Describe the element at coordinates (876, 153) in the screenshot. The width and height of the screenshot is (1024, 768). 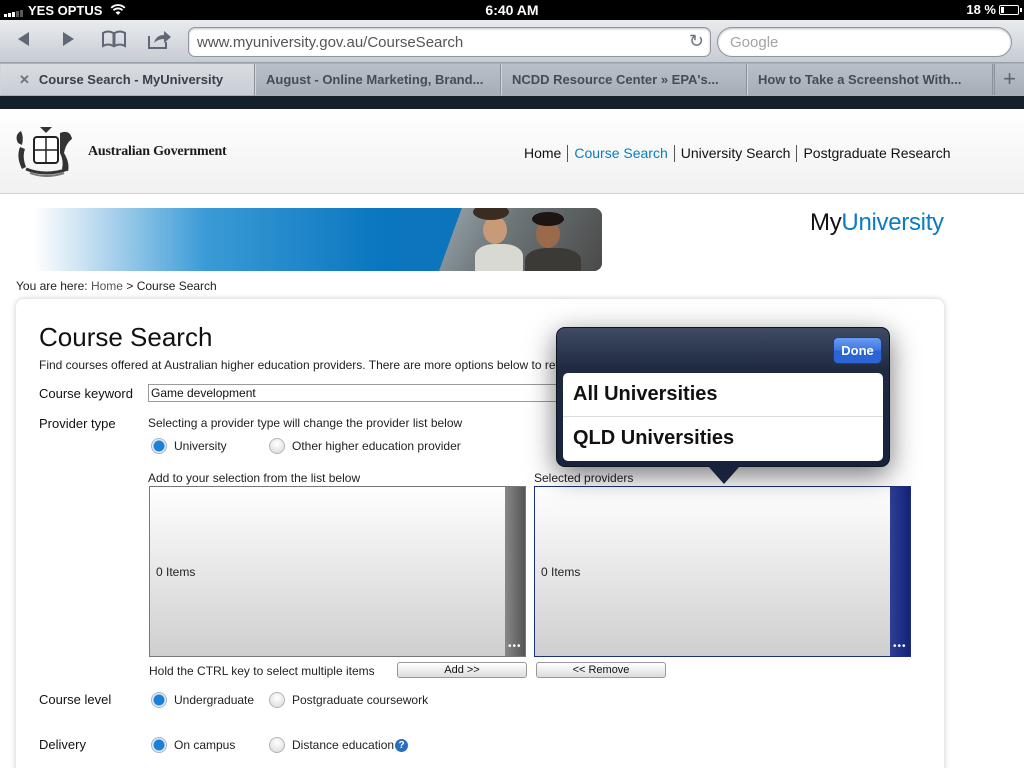
I see `nav-postgraduate-research: Postgraduate Research` at that location.